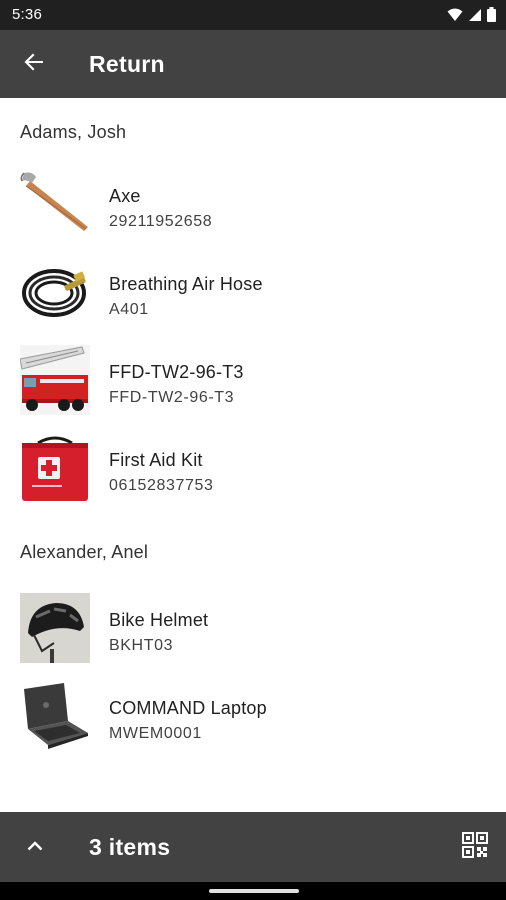  I want to click on list-item: COMMAND Laptop MWEM0001, so click(253, 716).